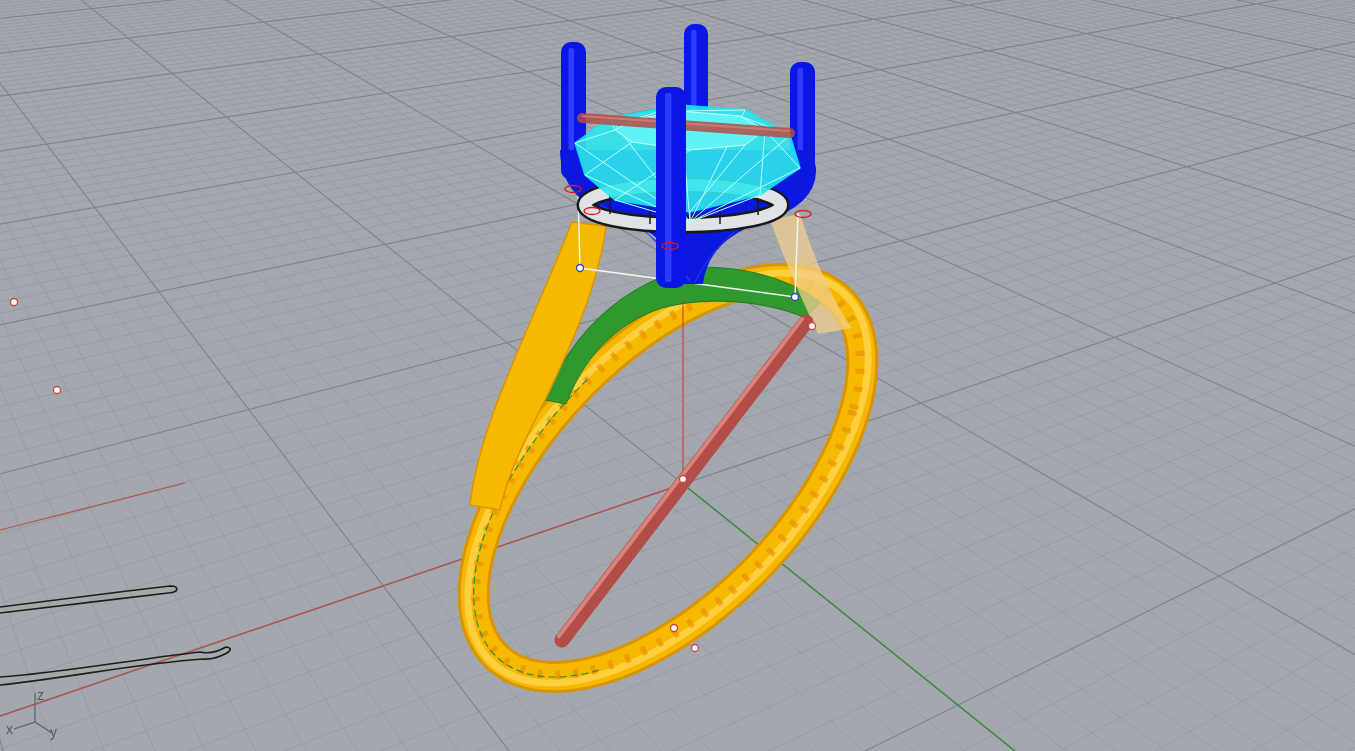 The width and height of the screenshot is (1355, 751). I want to click on axis-label: z, so click(40, 695).